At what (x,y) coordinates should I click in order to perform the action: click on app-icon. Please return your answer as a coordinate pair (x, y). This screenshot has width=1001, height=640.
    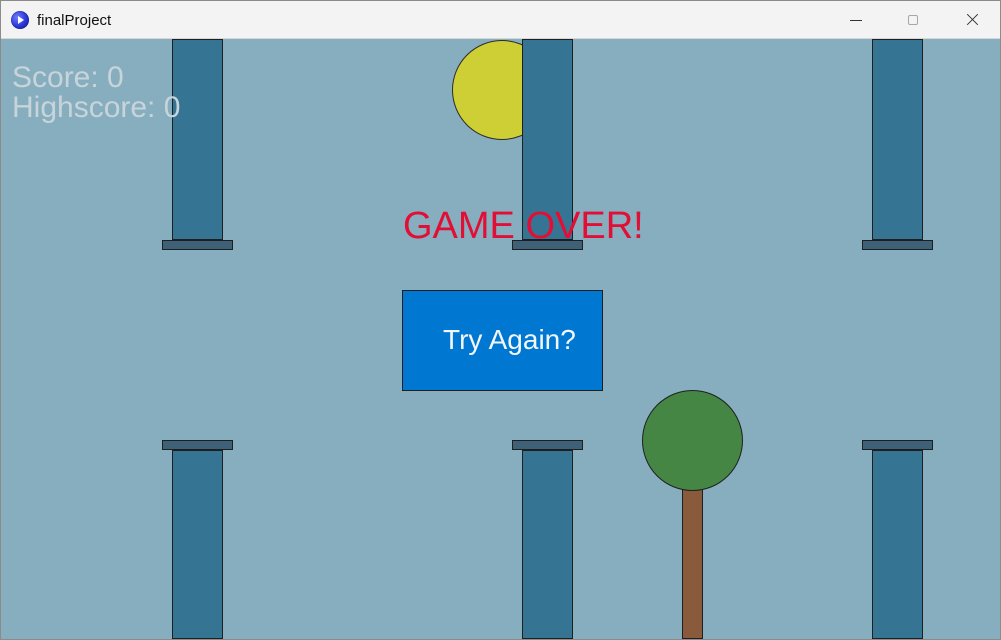
    Looking at the image, I should click on (20, 20).